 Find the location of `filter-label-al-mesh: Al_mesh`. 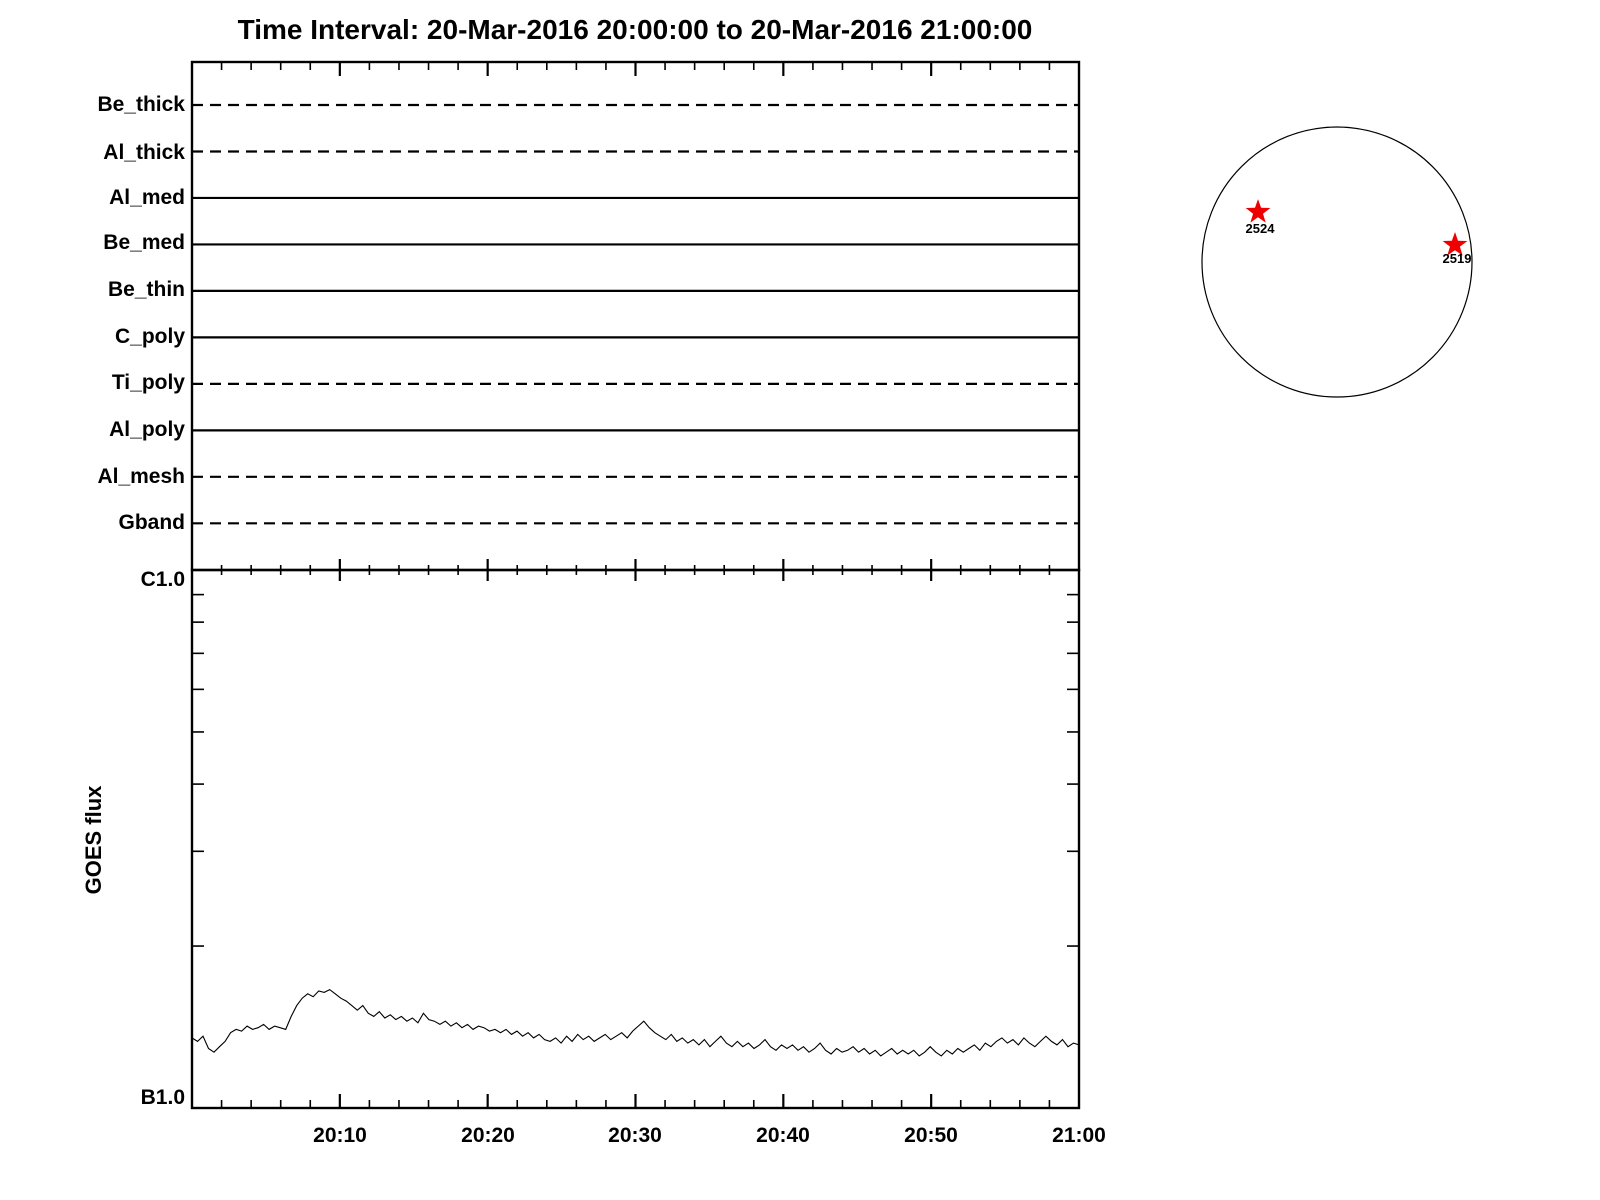

filter-label-al-mesh: Al_mesh is located at coordinates (141, 476).